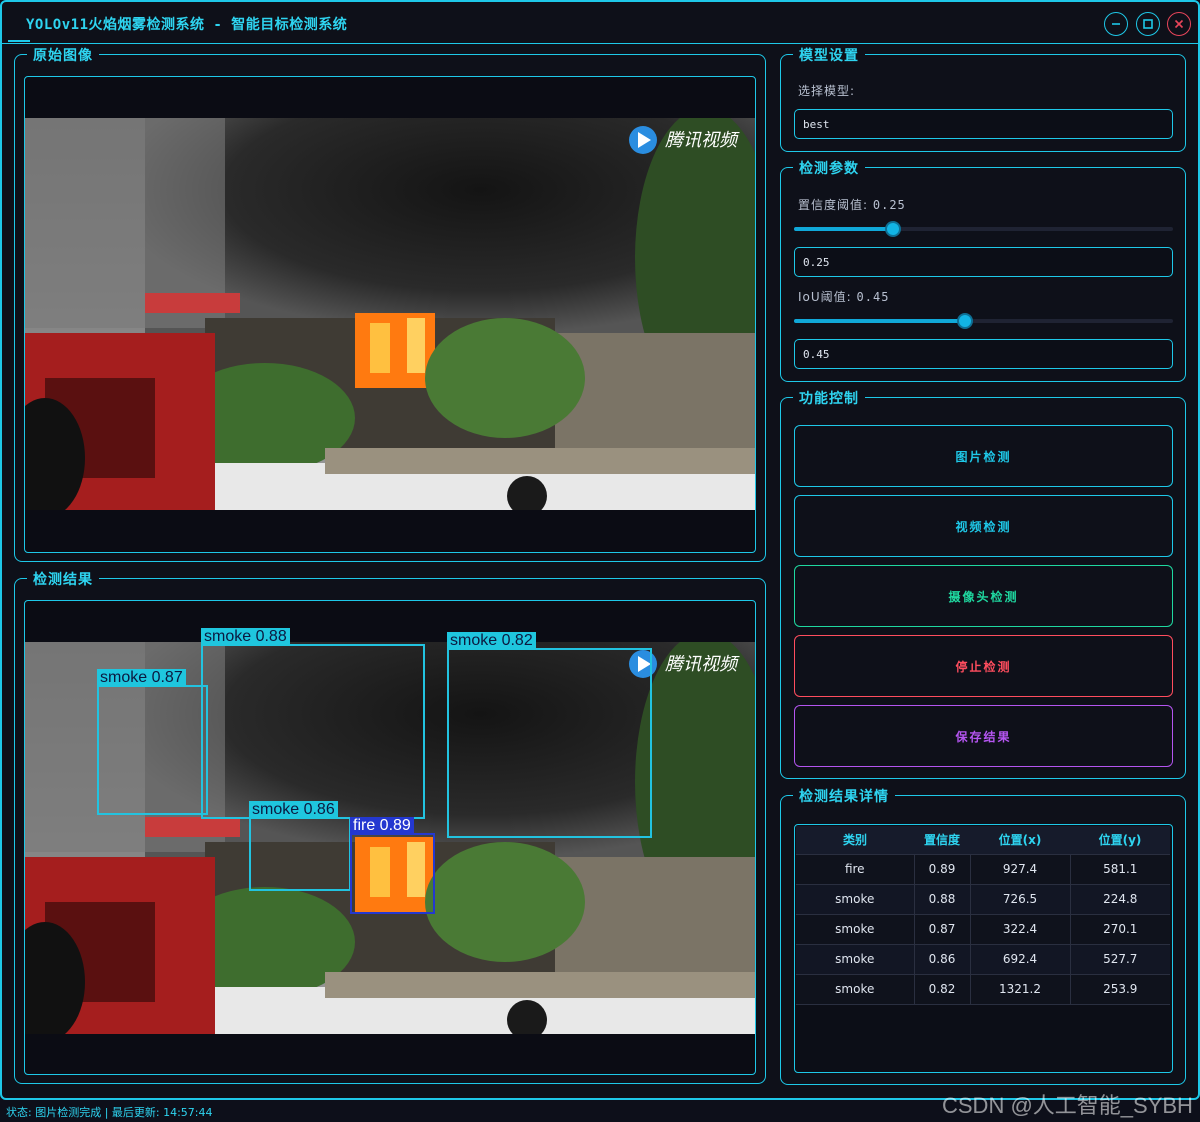 This screenshot has height=1122, width=1200. What do you see at coordinates (1120, 869) in the screenshot?
I see `cell-y: 581.1` at bounding box center [1120, 869].